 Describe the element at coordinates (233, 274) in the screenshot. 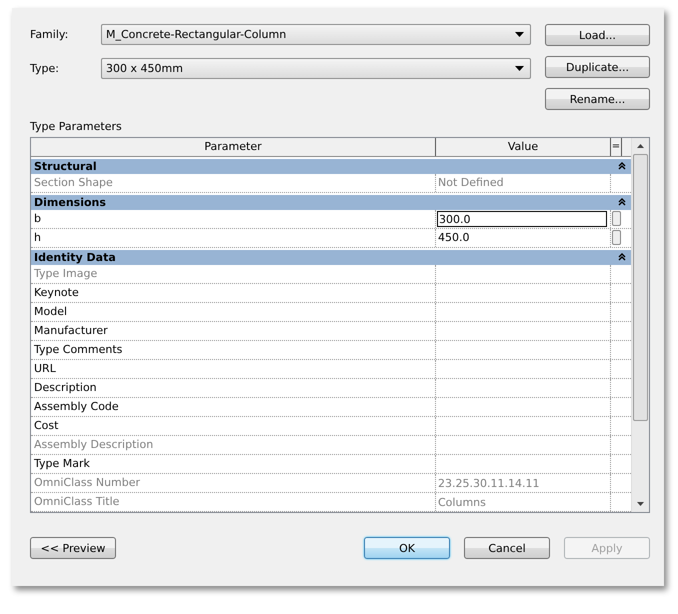

I see `parameter-cell: Type Image` at that location.